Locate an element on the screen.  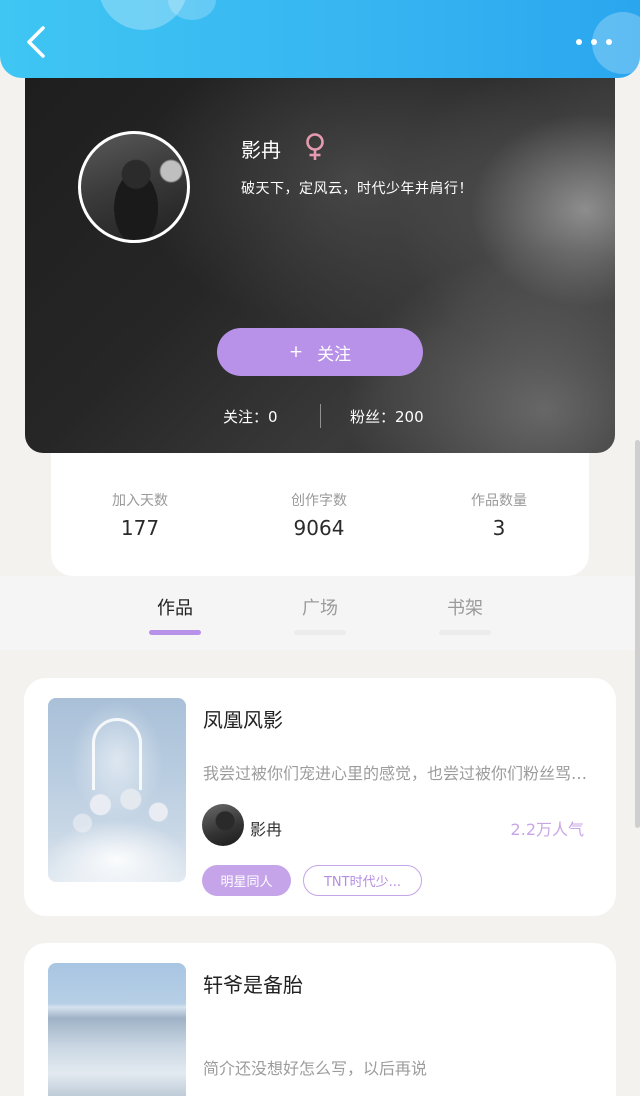
follow-button: + 关注 is located at coordinates (320, 352).